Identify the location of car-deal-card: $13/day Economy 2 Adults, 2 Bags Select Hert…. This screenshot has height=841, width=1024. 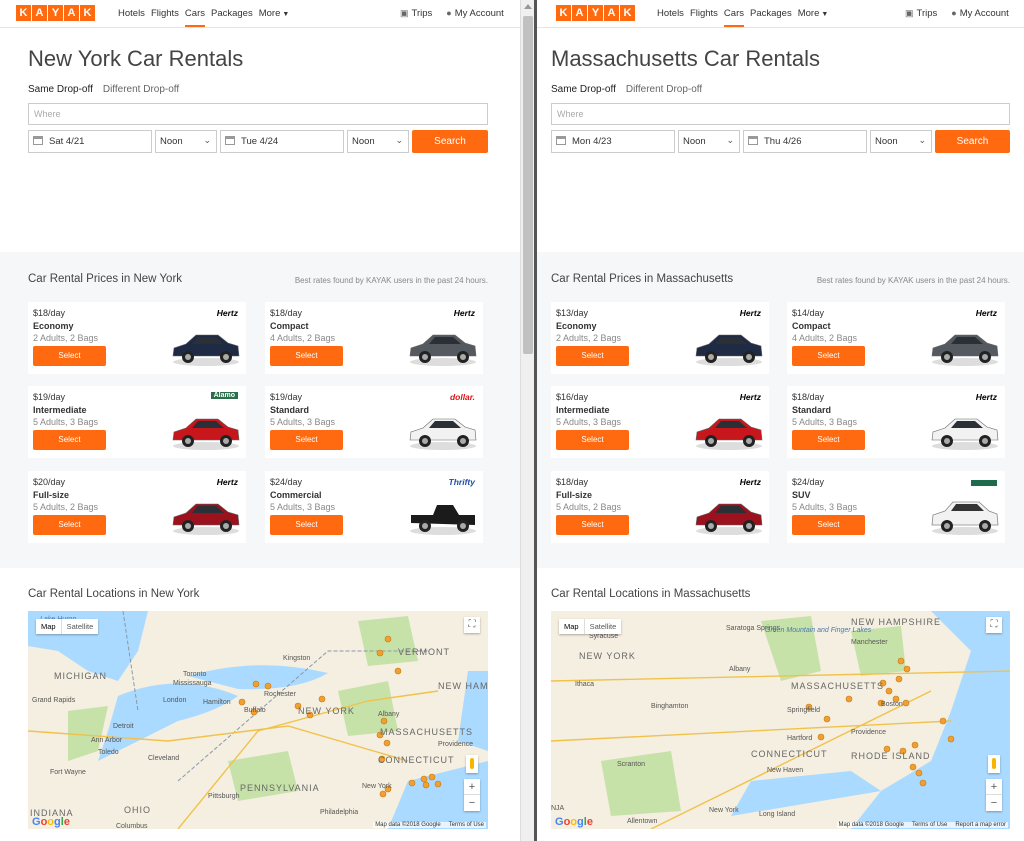
(660, 338).